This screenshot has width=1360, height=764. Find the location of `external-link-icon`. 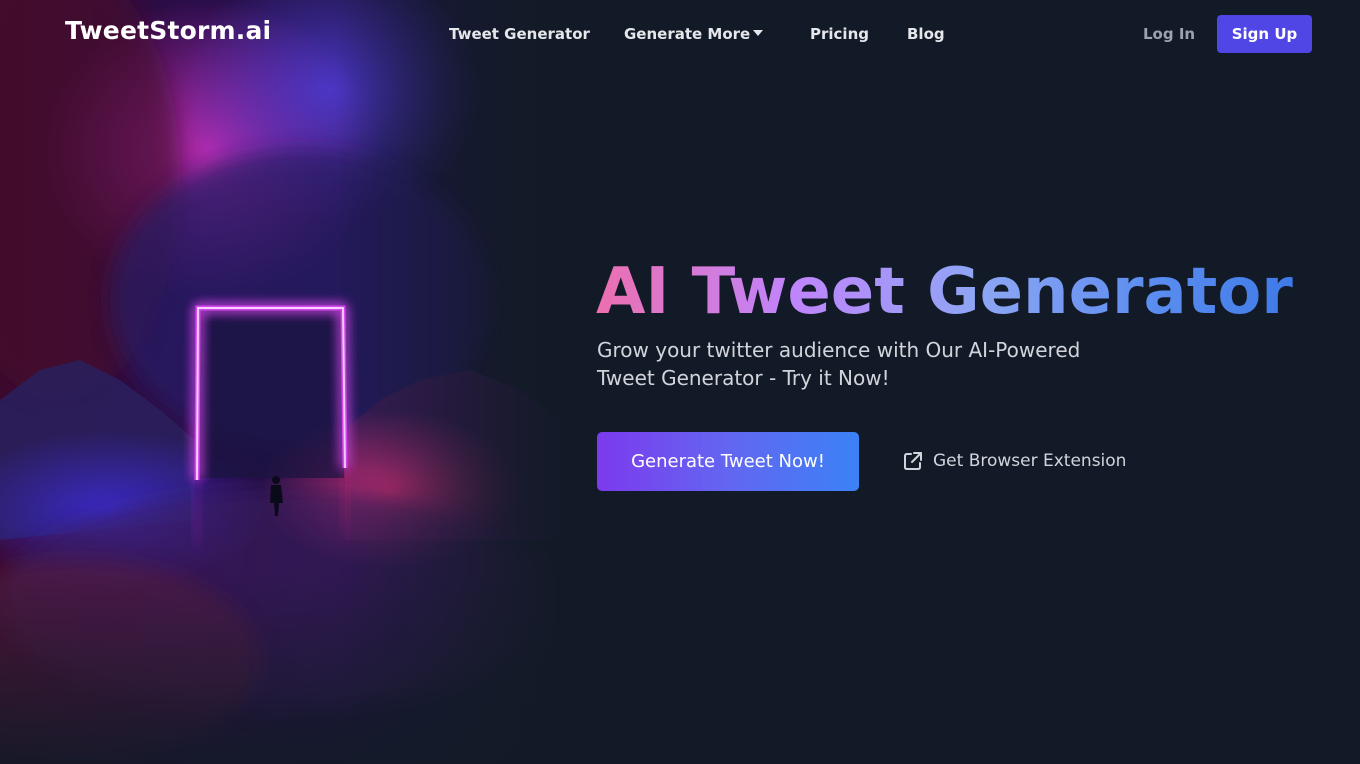

external-link-icon is located at coordinates (913, 461).